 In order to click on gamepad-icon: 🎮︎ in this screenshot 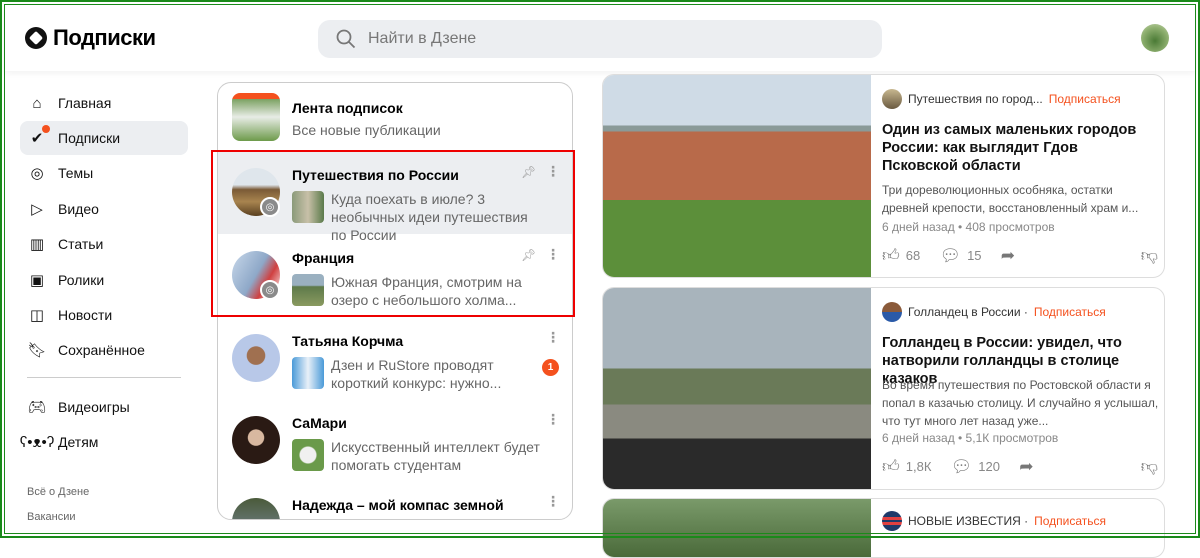, I will do `click(37, 407)`.